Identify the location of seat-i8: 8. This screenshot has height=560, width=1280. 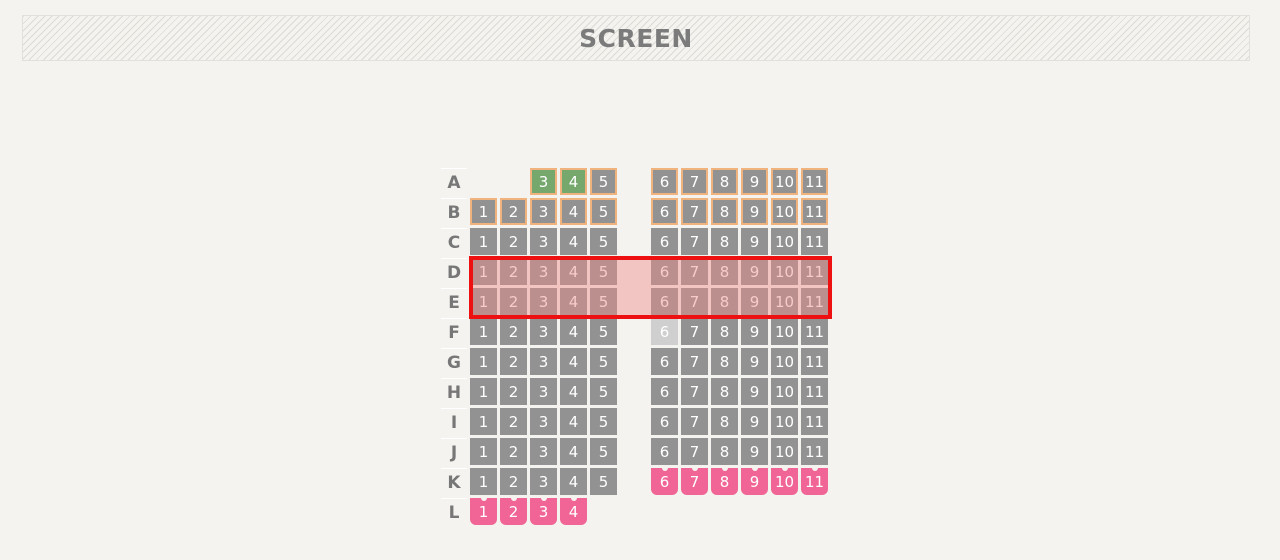
(724, 421).